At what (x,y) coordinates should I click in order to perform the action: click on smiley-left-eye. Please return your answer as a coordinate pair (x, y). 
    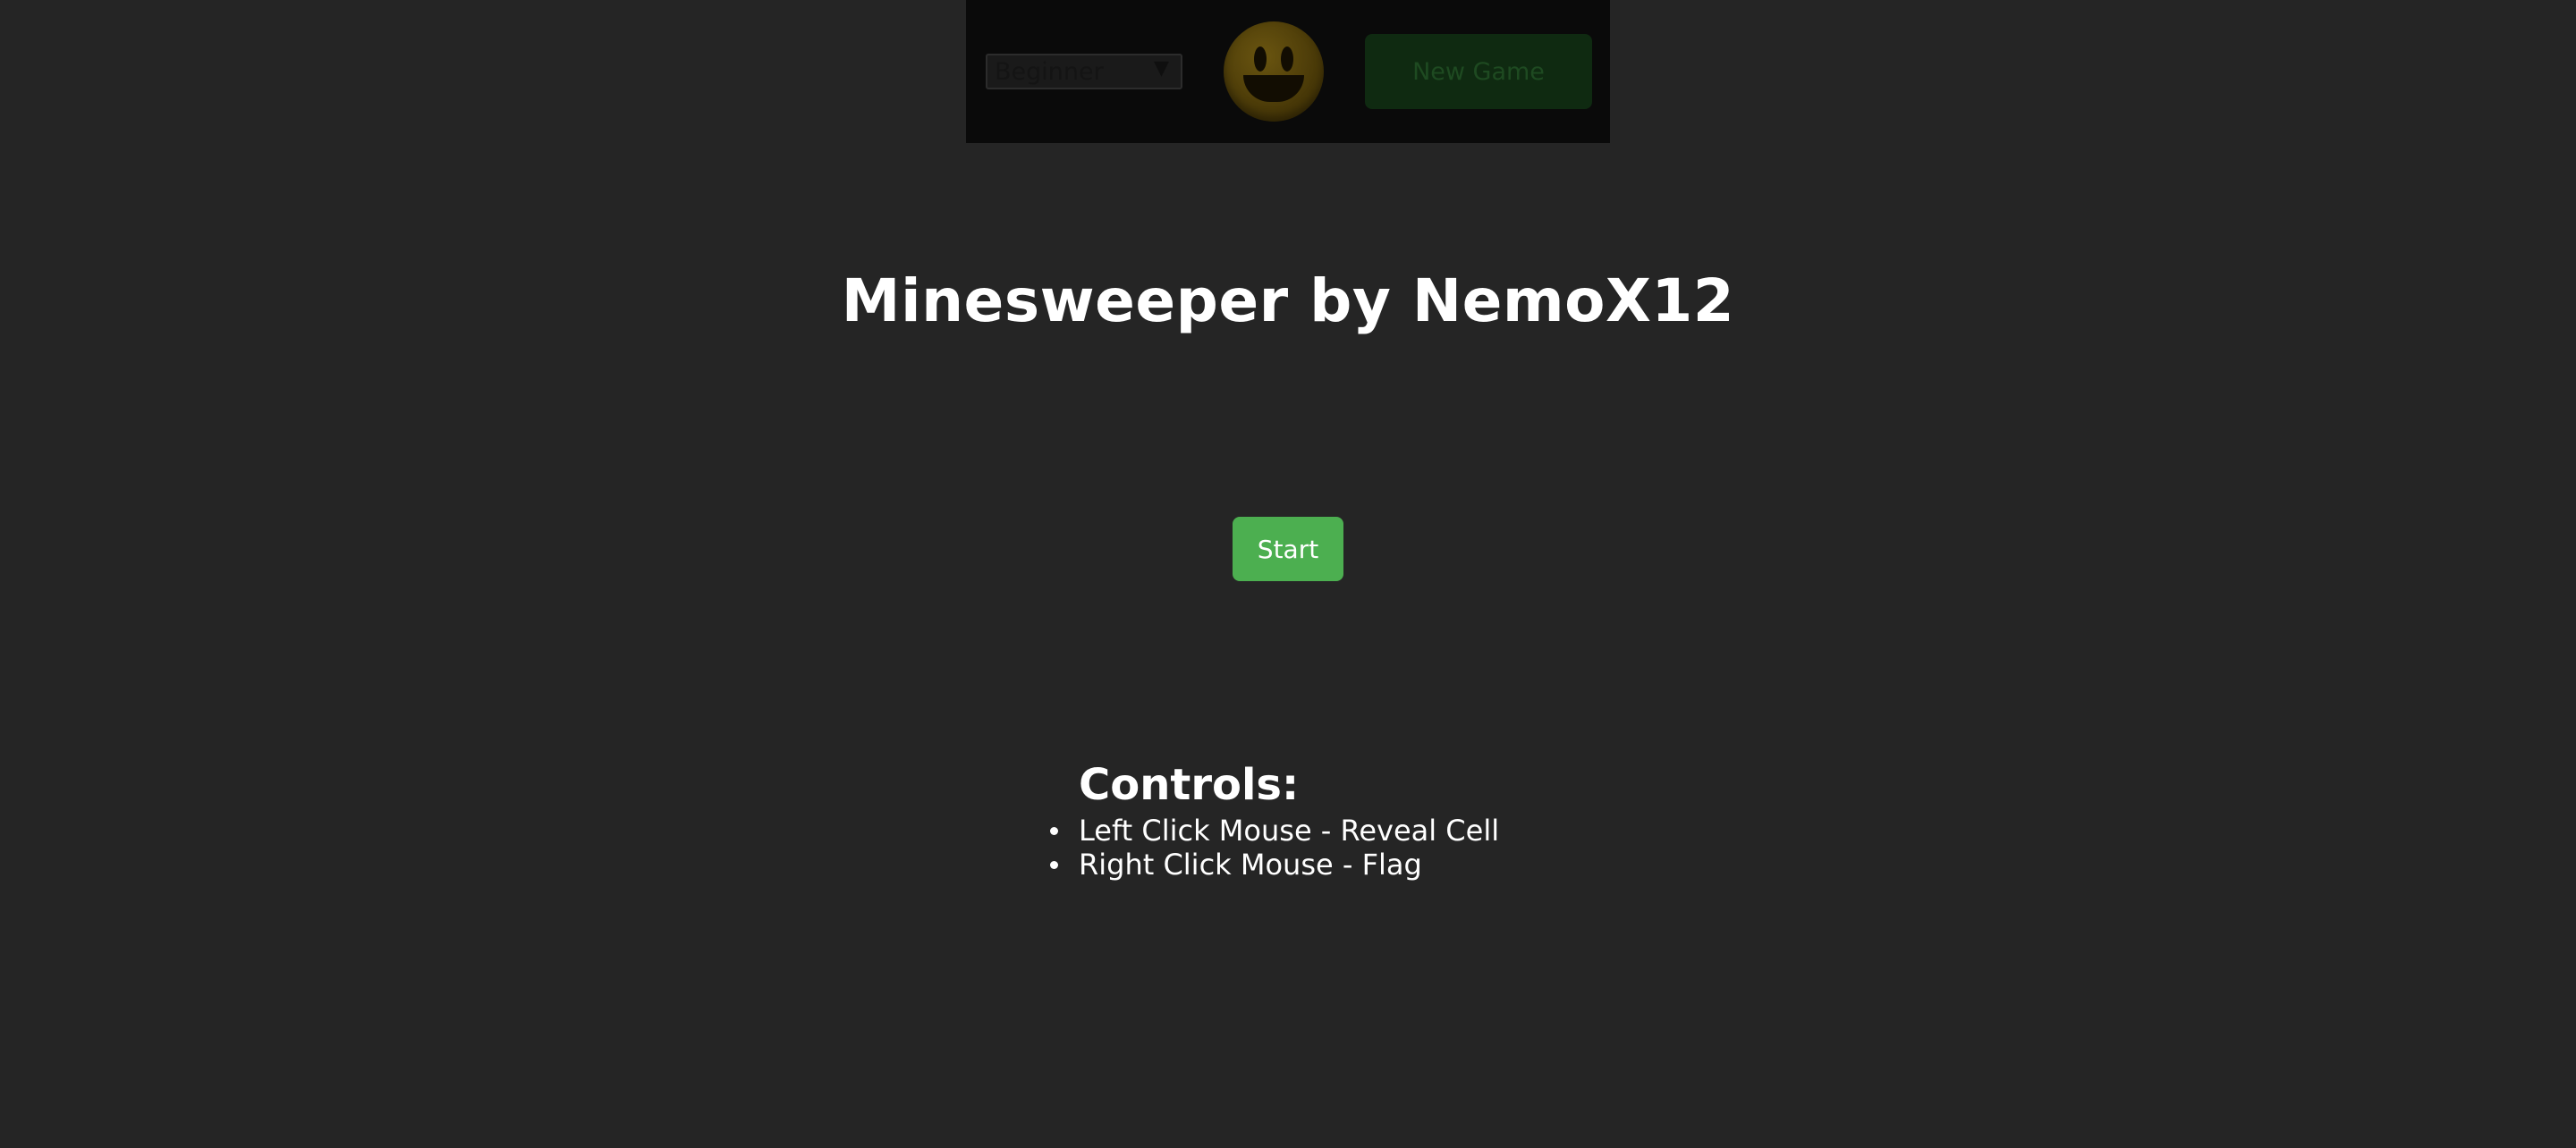
    Looking at the image, I should click on (1260, 59).